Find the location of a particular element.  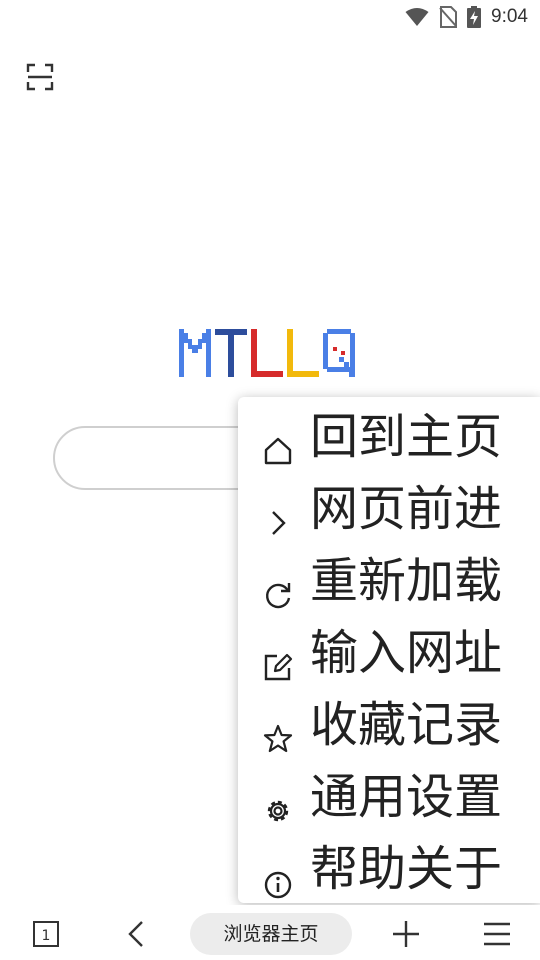

menu-item-label: 网页前进 is located at coordinates (406, 509).